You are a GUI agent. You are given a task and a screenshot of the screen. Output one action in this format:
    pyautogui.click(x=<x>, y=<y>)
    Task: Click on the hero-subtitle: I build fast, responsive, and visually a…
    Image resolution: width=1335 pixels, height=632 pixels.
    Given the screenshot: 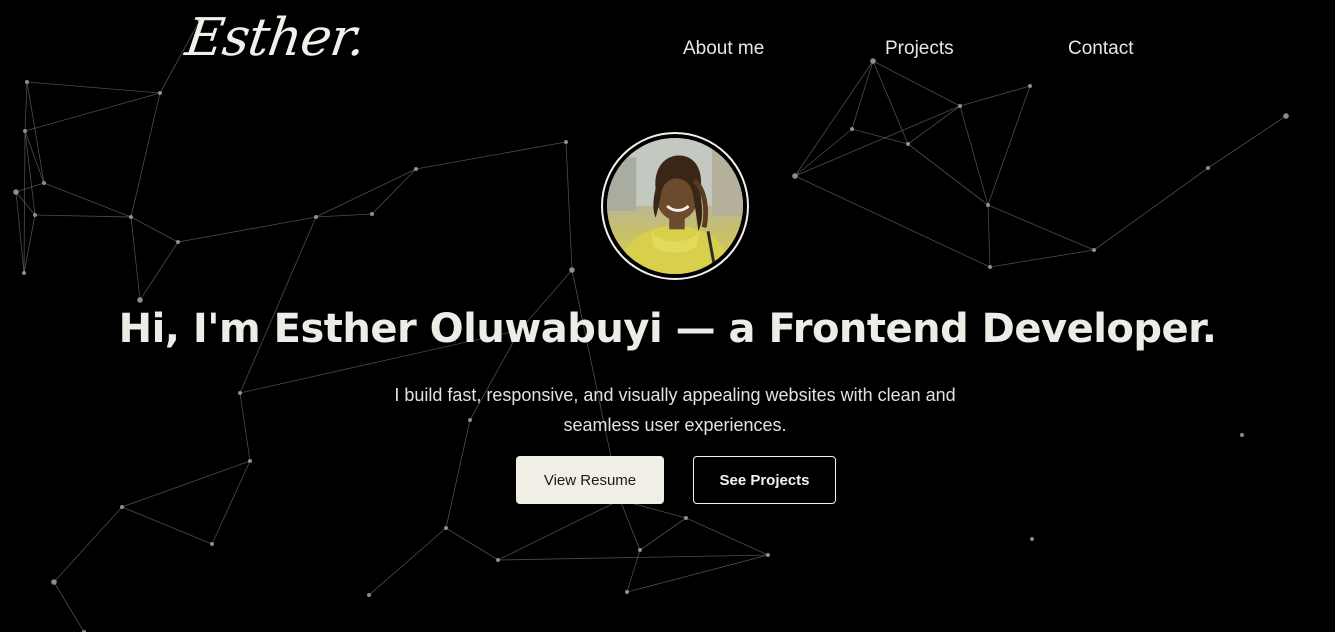 What is the action you would take?
    pyautogui.click(x=675, y=410)
    